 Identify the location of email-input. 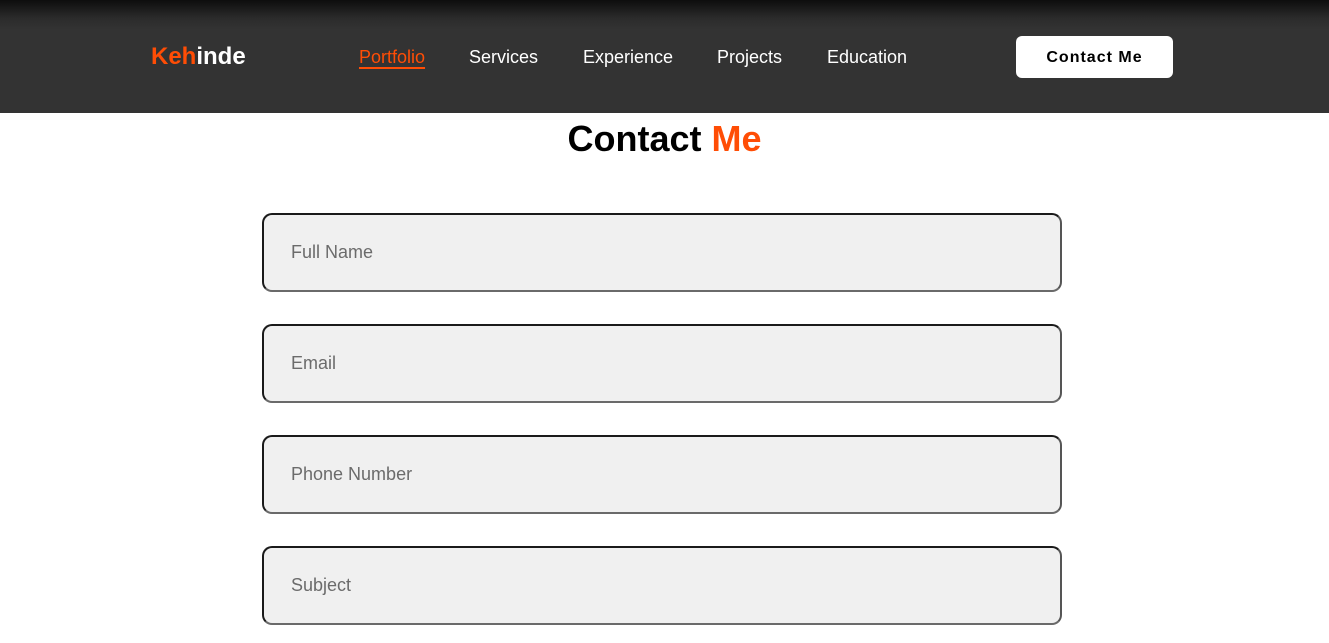
(662, 363).